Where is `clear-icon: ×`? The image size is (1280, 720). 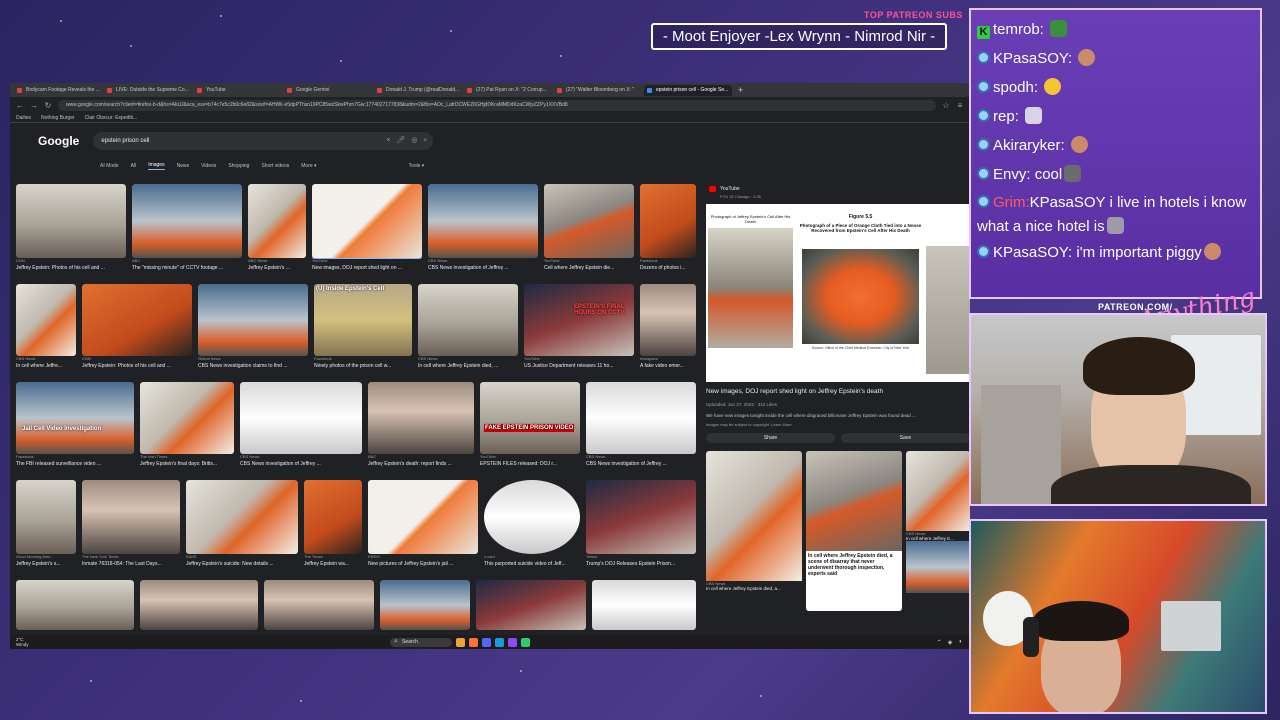
clear-icon: × is located at coordinates (388, 141).